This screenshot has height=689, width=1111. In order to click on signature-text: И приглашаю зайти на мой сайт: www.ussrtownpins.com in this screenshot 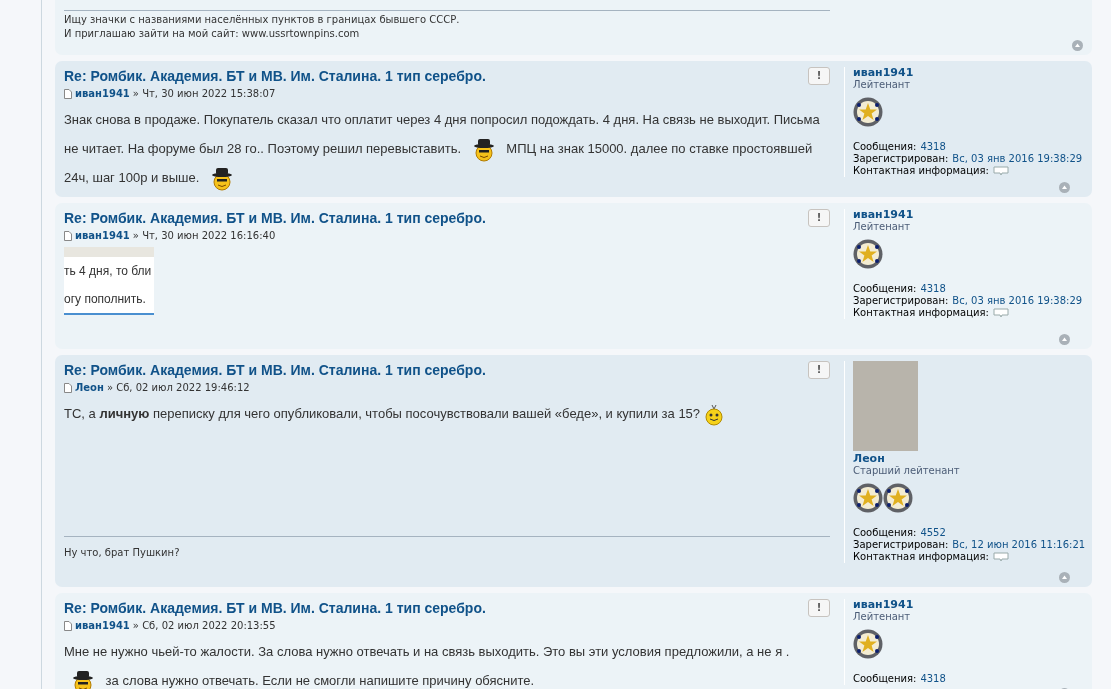, I will do `click(212, 34)`.